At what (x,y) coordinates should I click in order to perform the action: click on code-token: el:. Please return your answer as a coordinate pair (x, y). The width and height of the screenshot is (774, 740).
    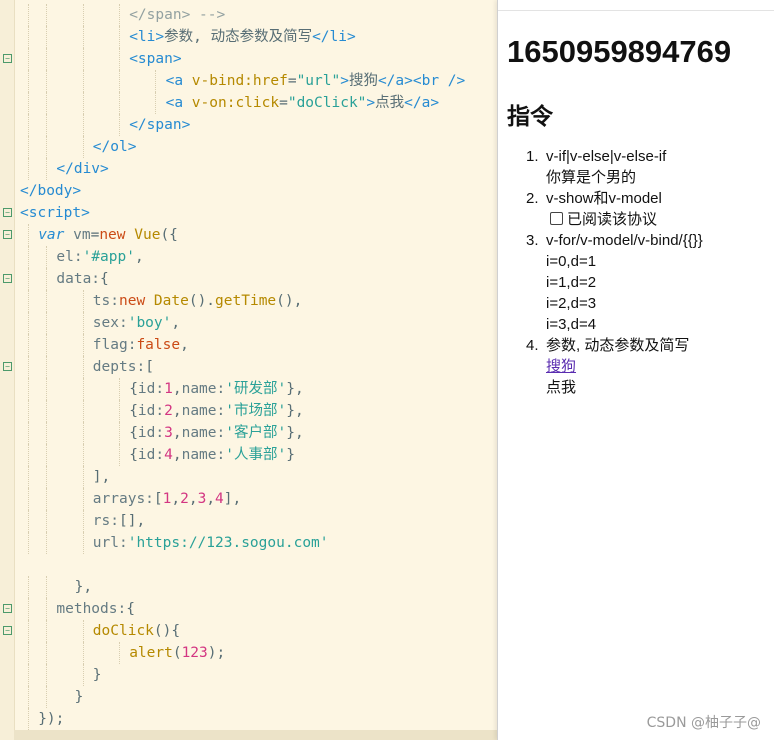
    Looking at the image, I should click on (69, 257).